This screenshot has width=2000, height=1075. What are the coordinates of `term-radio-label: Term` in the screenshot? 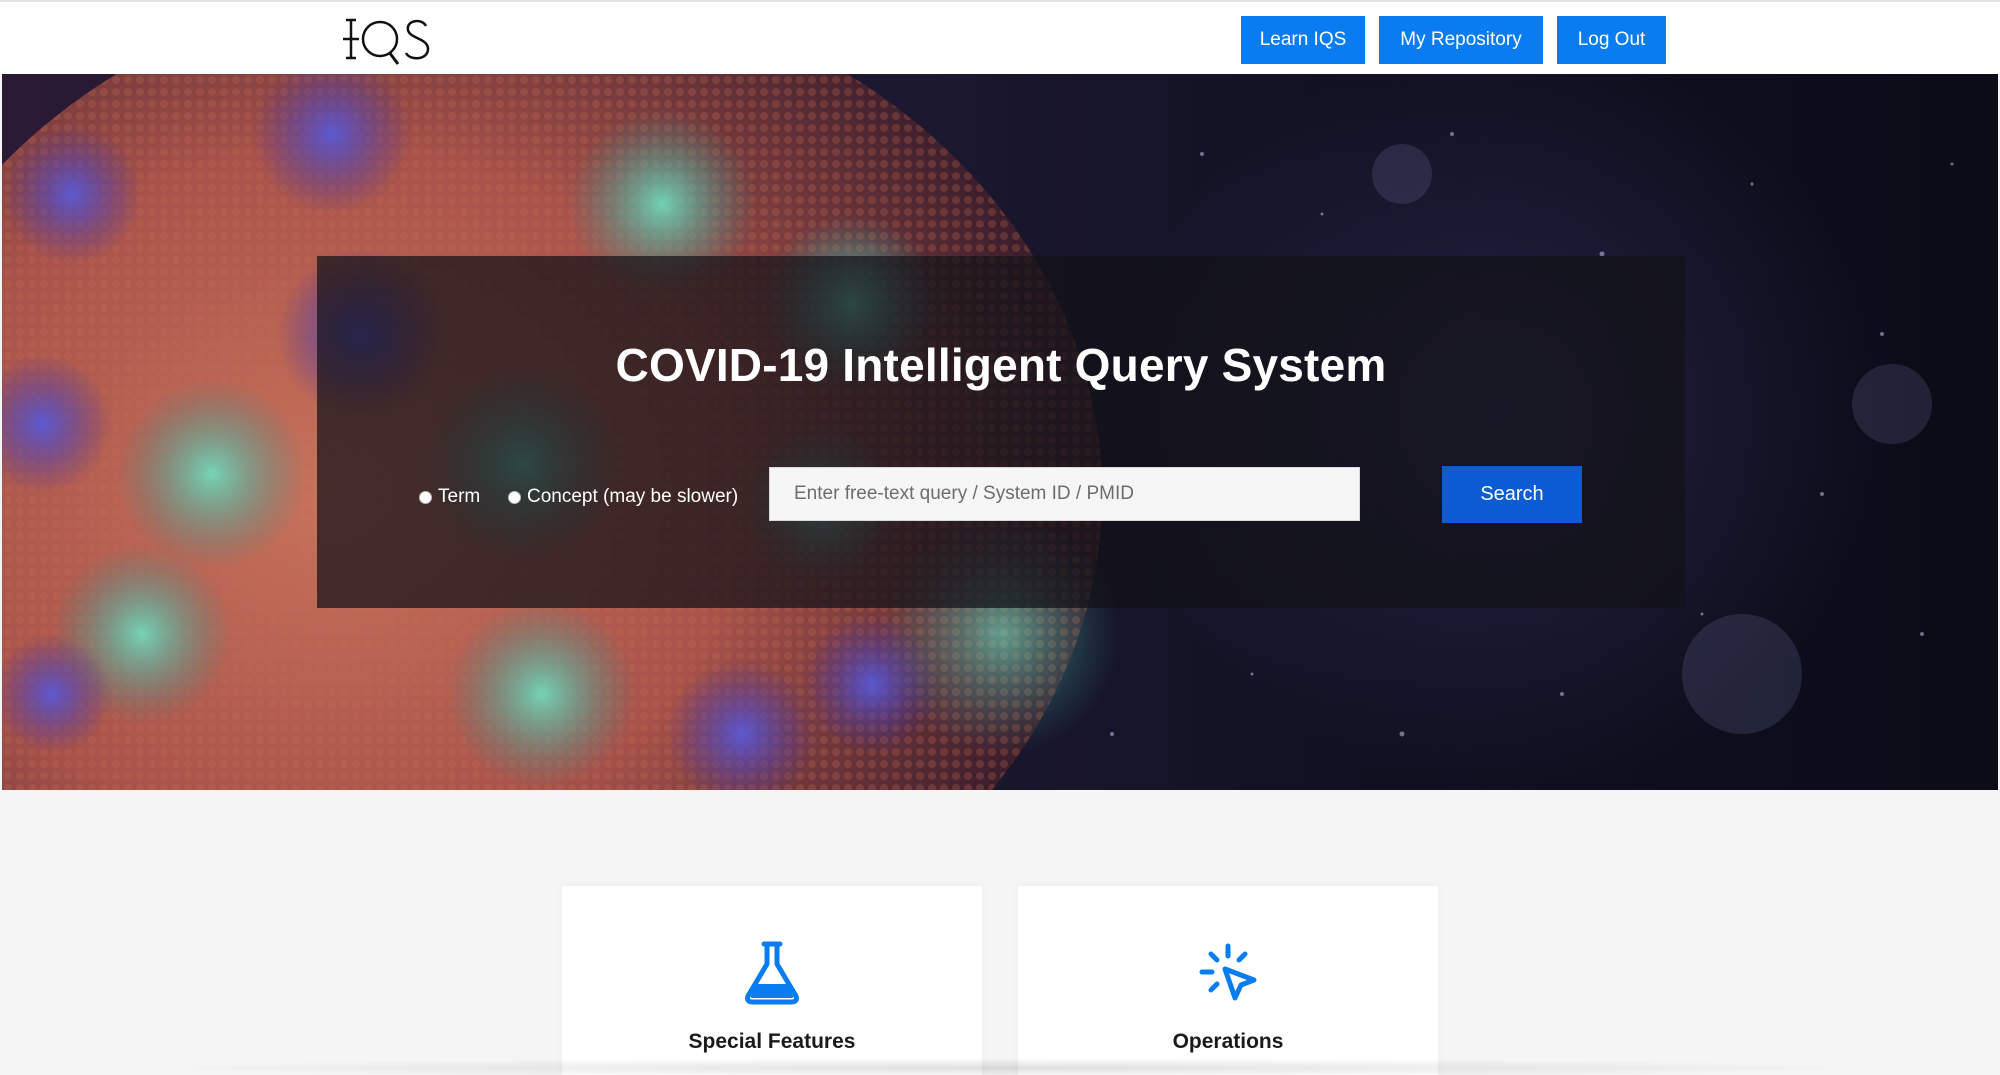 It's located at (459, 496).